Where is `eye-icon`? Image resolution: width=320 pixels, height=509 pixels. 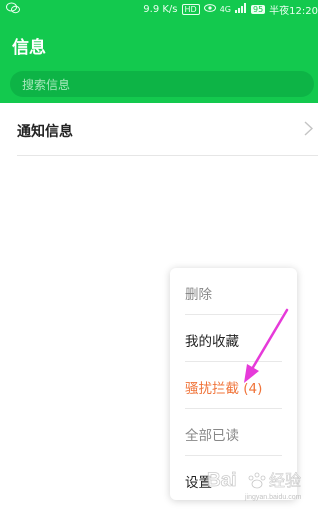 eye-icon is located at coordinates (209, 9).